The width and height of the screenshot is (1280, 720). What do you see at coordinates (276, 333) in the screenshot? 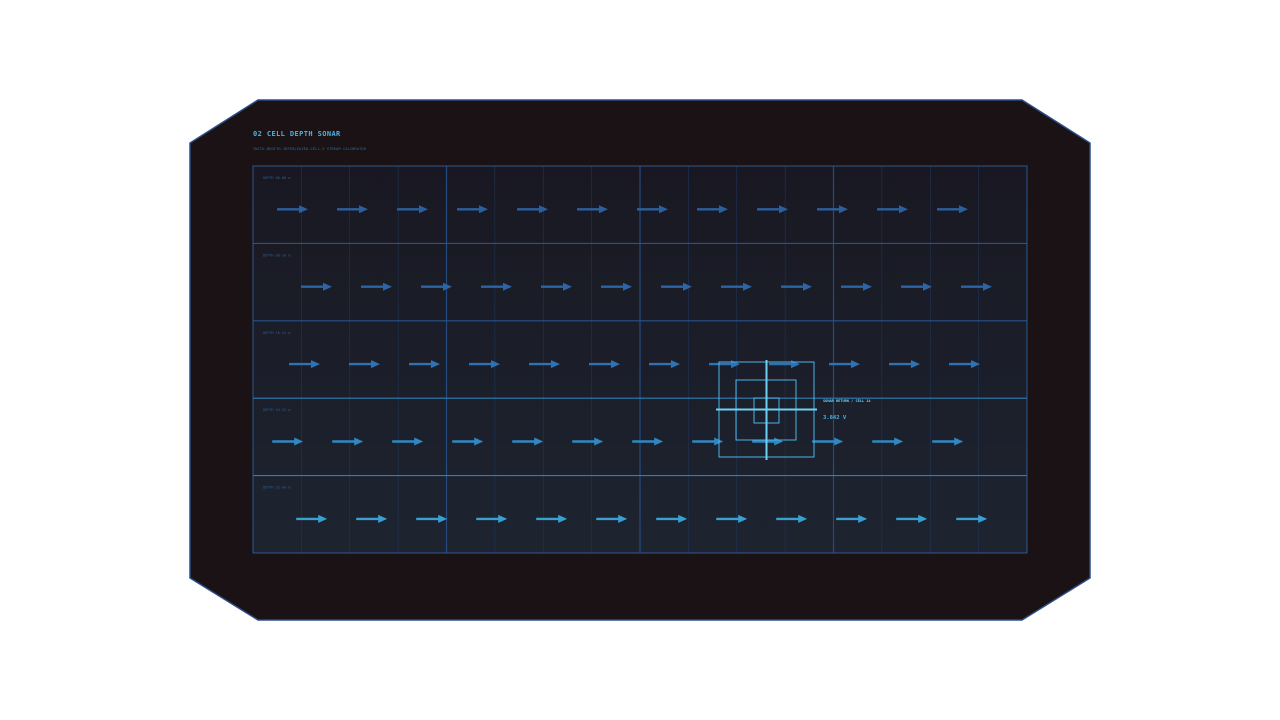
I see `layer-label: DEPTH 16-24 m` at bounding box center [276, 333].